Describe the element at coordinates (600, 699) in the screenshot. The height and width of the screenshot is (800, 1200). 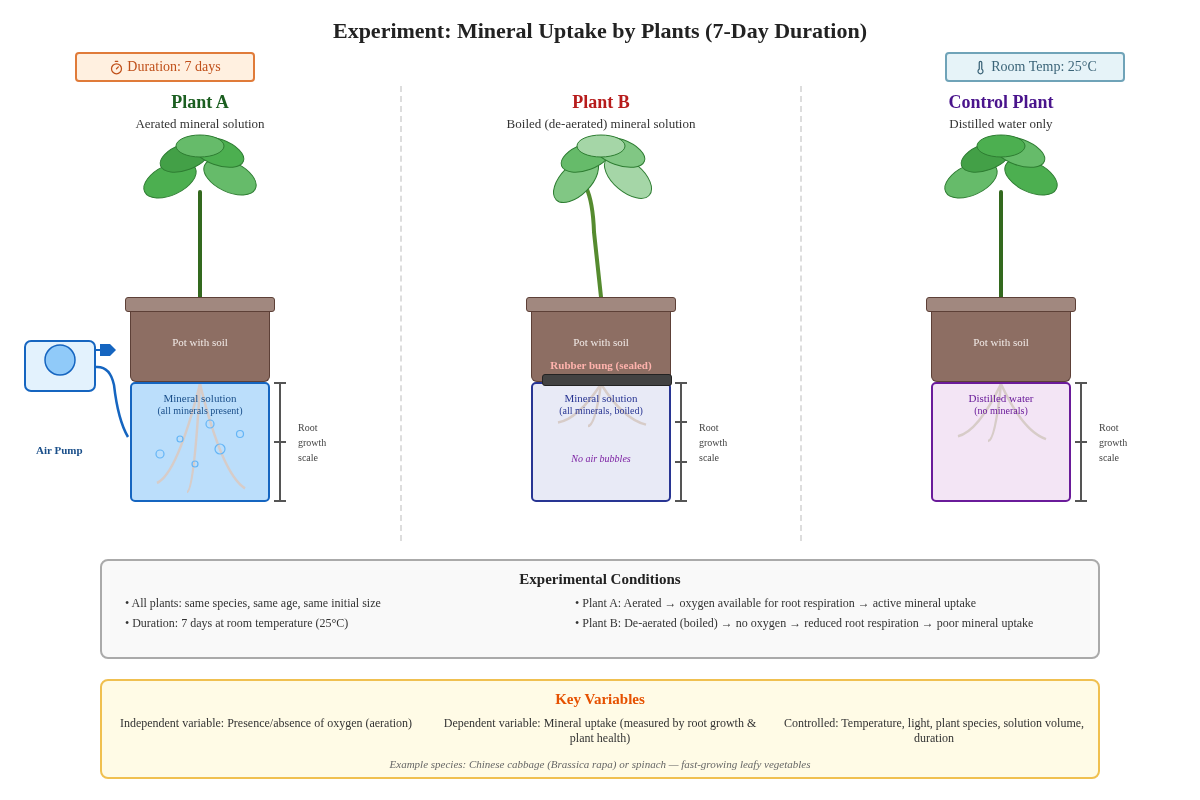
I see `panel-title: Key Variables` at that location.